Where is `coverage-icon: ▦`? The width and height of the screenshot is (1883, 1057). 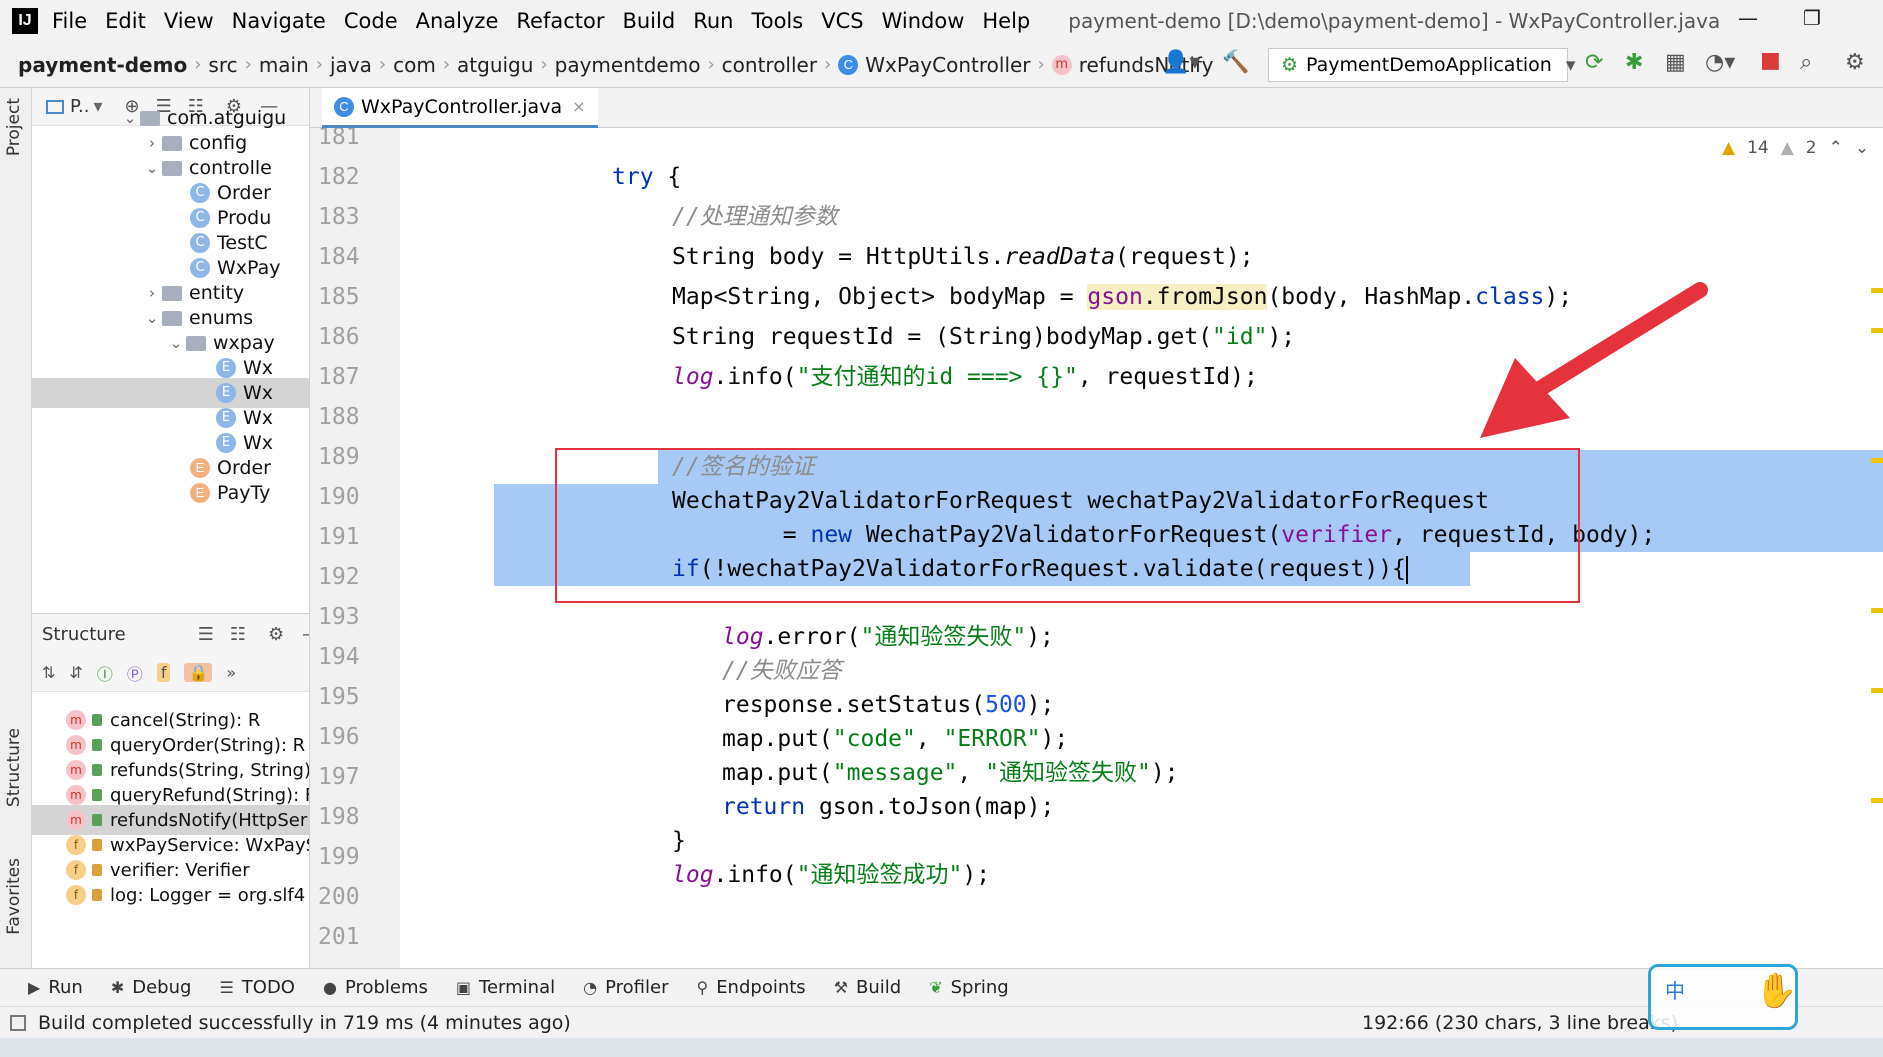
coverage-icon: ▦ is located at coordinates (1675, 62).